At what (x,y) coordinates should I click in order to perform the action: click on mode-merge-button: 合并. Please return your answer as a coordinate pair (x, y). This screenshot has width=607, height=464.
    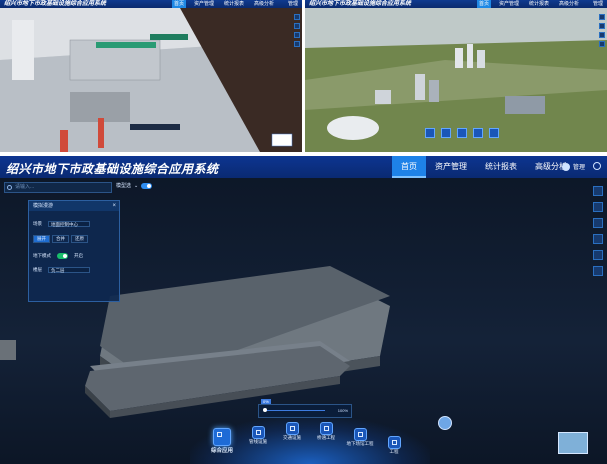
    Looking at the image, I should click on (60, 239).